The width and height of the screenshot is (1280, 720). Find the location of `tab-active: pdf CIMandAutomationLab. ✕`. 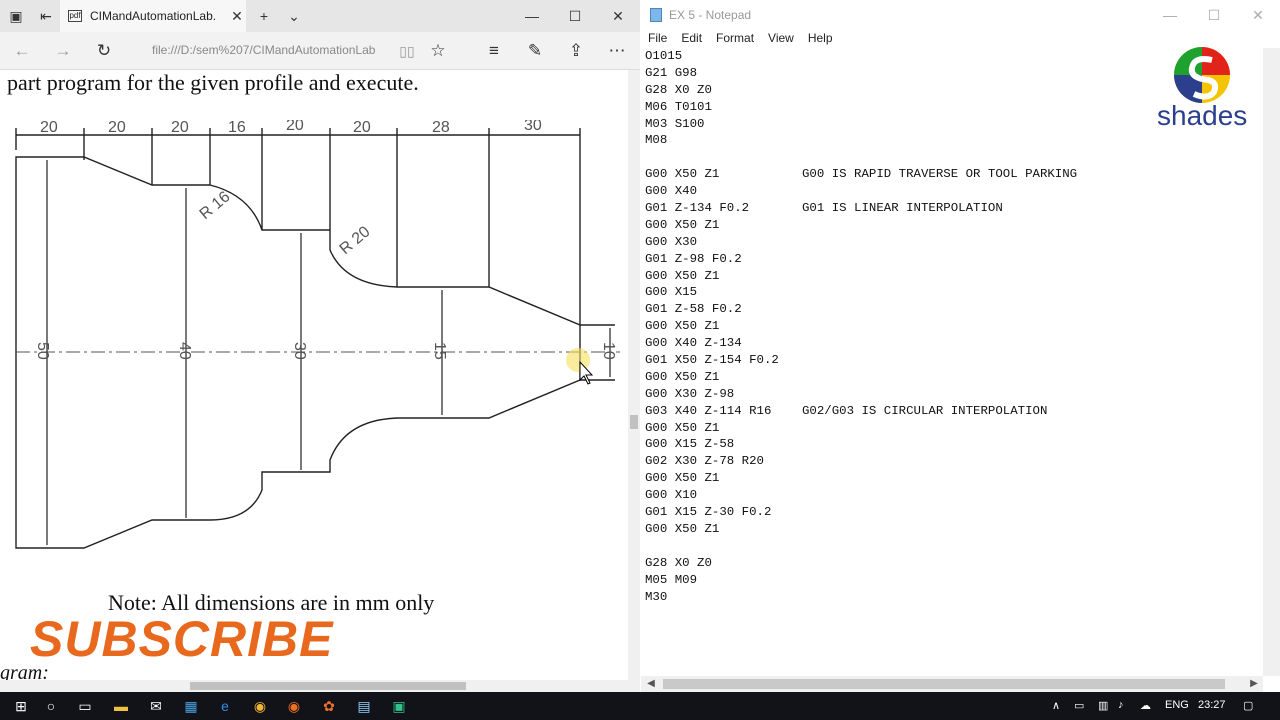

tab-active: pdf CIMandAutomationLab. ✕ is located at coordinates (153, 16).